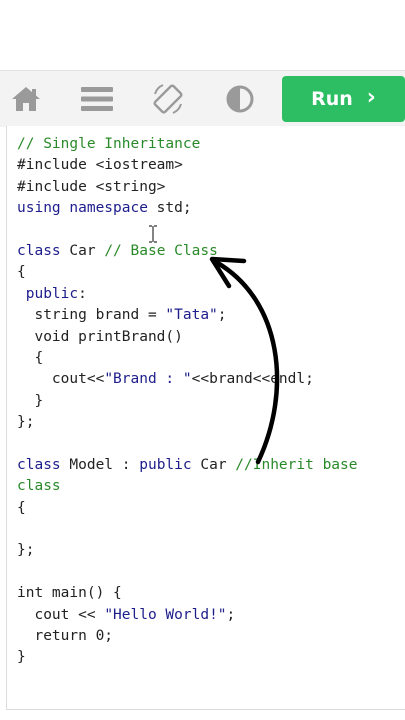 The width and height of the screenshot is (405, 720). I want to click on menu-icon, so click(97, 99).